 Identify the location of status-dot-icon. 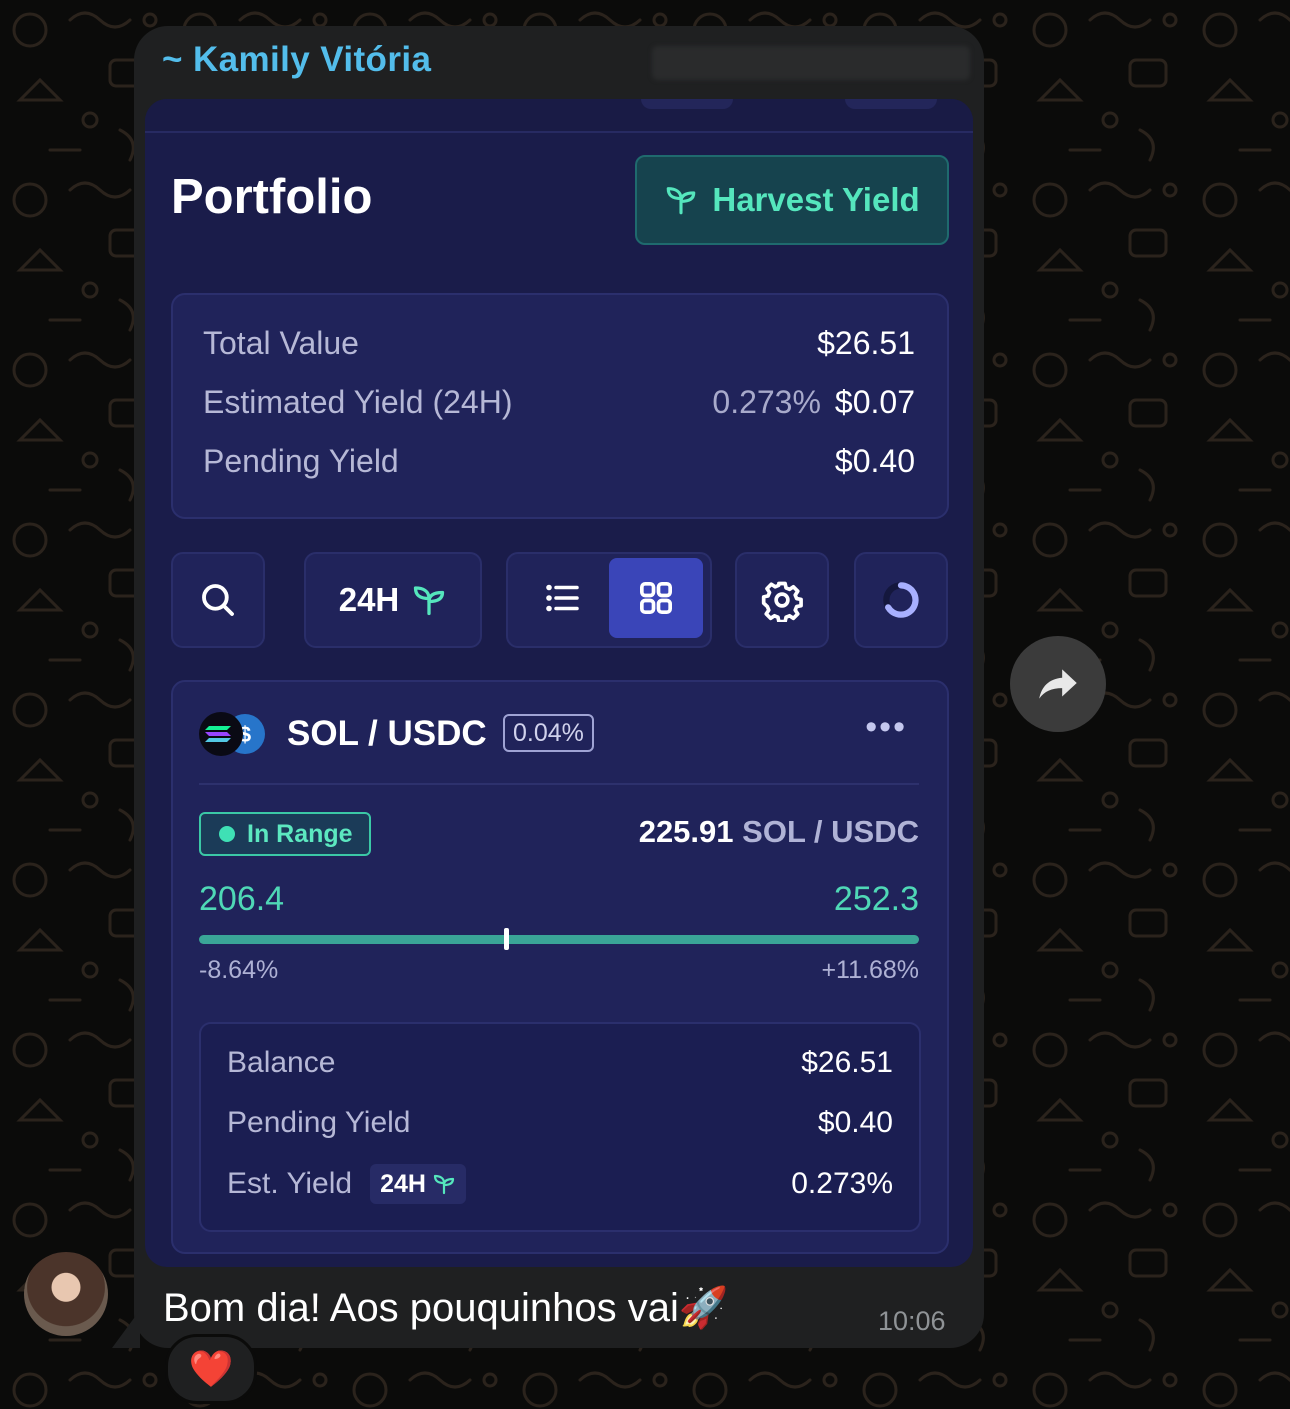
(227, 834).